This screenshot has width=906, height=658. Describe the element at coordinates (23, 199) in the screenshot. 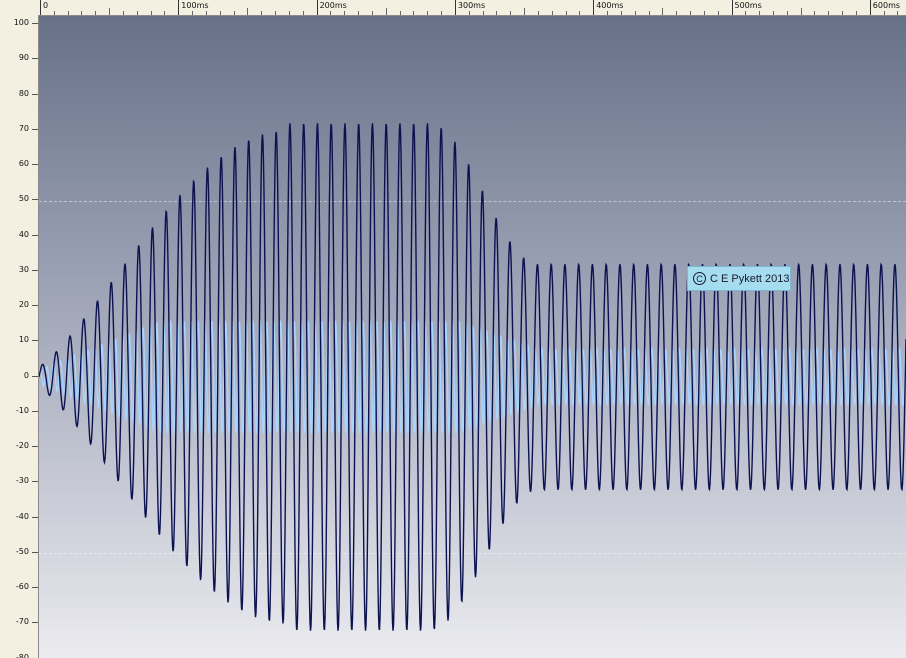

I see `amplitude-tick-label: 50` at that location.